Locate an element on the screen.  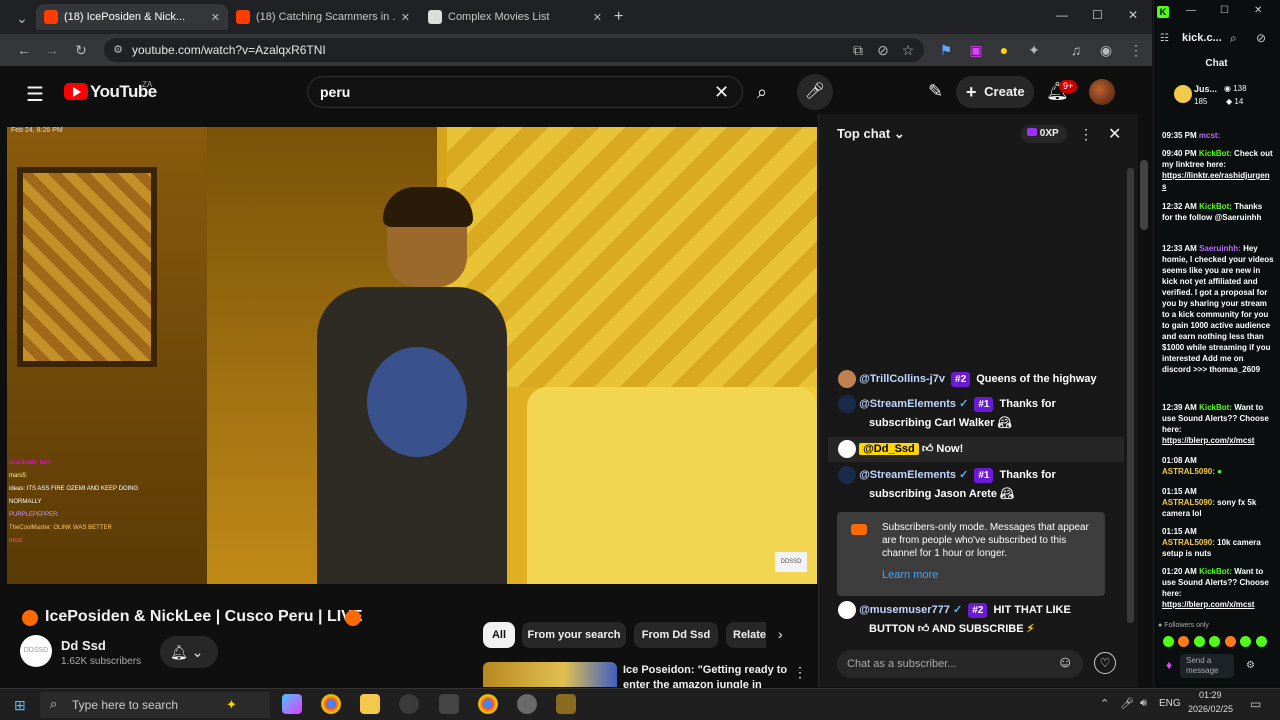
extension-translate-icon: ⚑ is located at coordinates (946, 50).